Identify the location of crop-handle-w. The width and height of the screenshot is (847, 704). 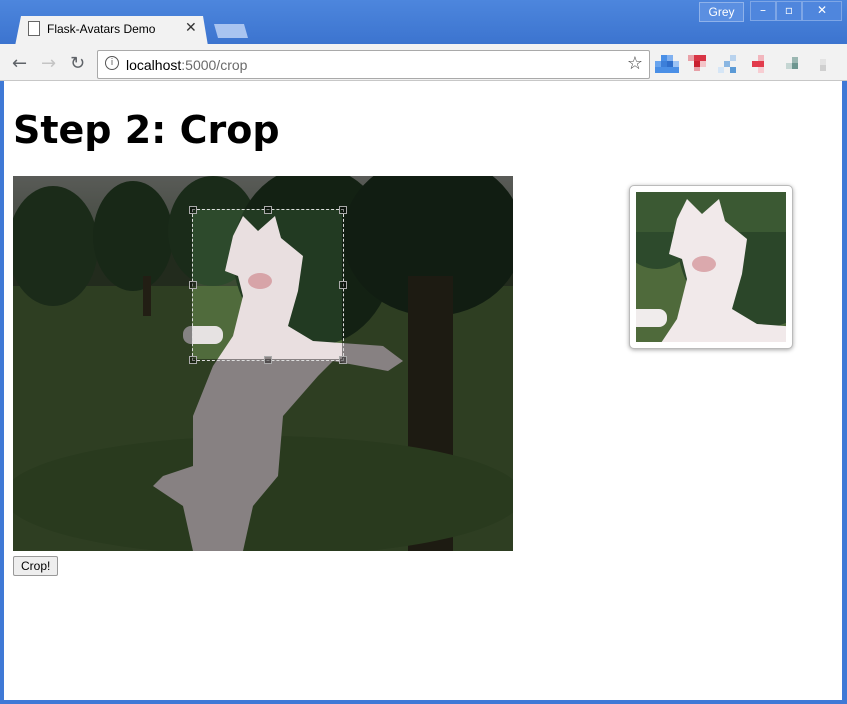
(193, 285).